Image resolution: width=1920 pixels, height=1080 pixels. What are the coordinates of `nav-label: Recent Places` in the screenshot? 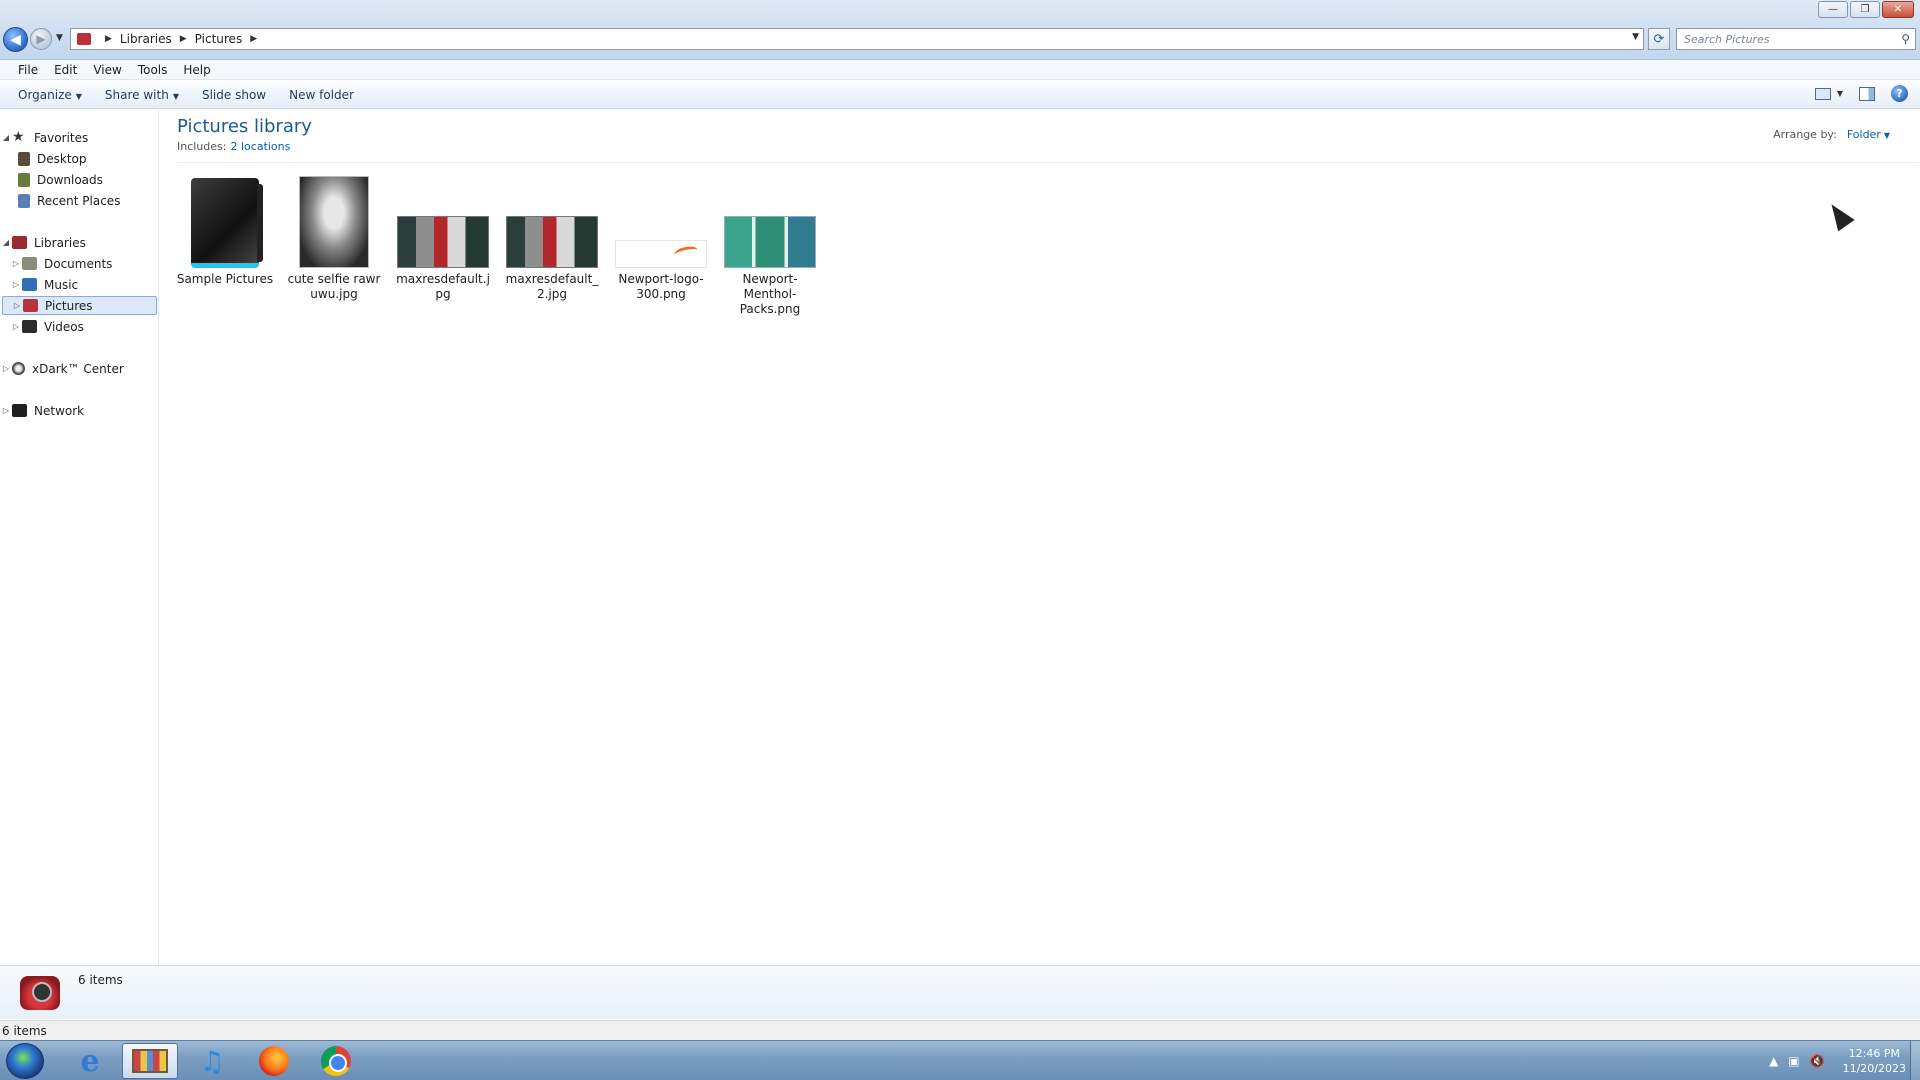 It's located at (79, 200).